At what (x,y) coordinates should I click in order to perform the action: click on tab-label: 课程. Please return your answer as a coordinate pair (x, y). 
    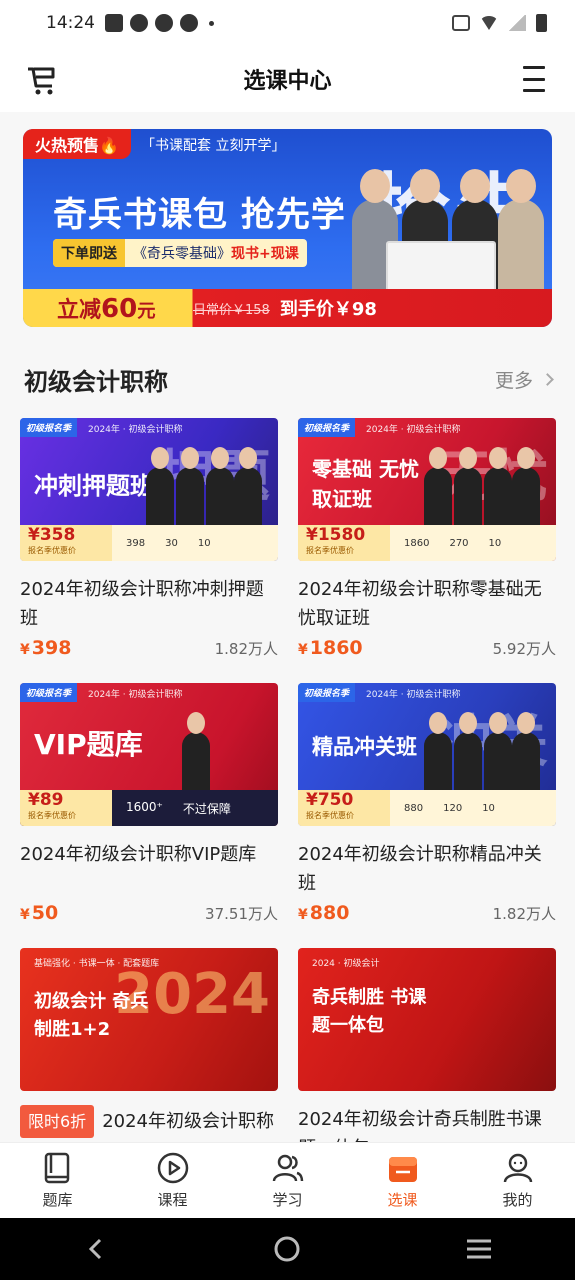
    Looking at the image, I should click on (172, 1200).